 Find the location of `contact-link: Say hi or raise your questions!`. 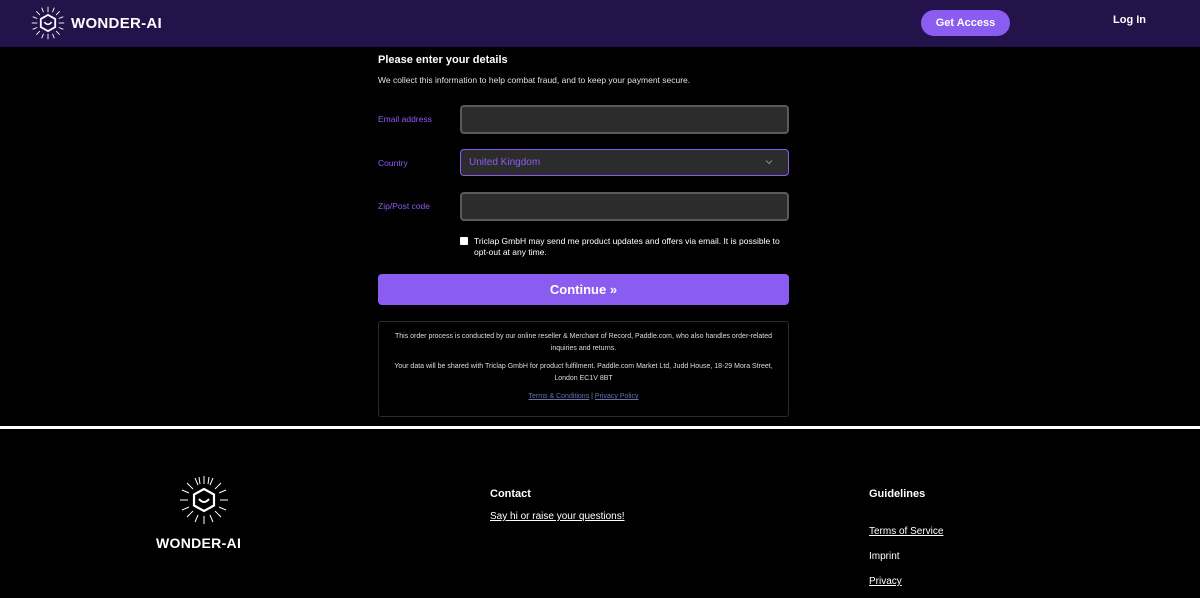

contact-link: Say hi or raise your questions! is located at coordinates (557, 516).